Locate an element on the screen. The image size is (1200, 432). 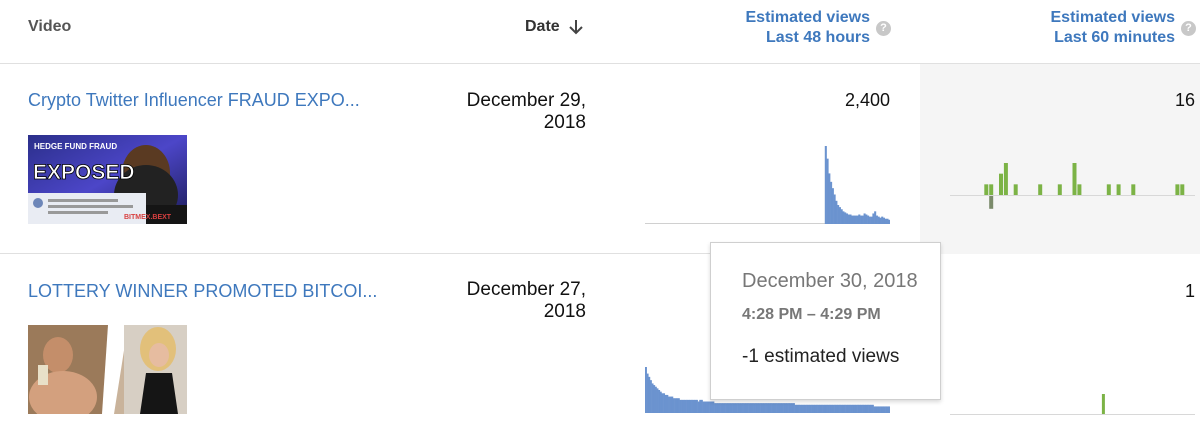
column-header-date: Date is located at coordinates (554, 27).